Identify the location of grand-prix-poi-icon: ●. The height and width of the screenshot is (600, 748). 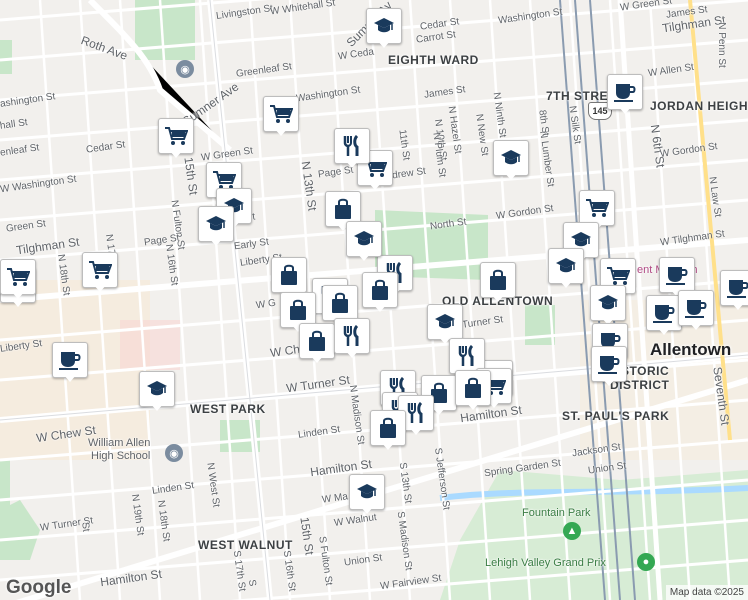
(646, 562).